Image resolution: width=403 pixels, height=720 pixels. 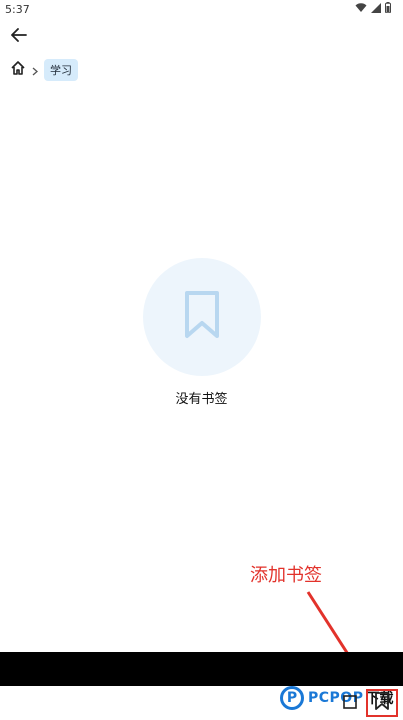 I want to click on bookmark-add-icon, so click(x=382, y=703).